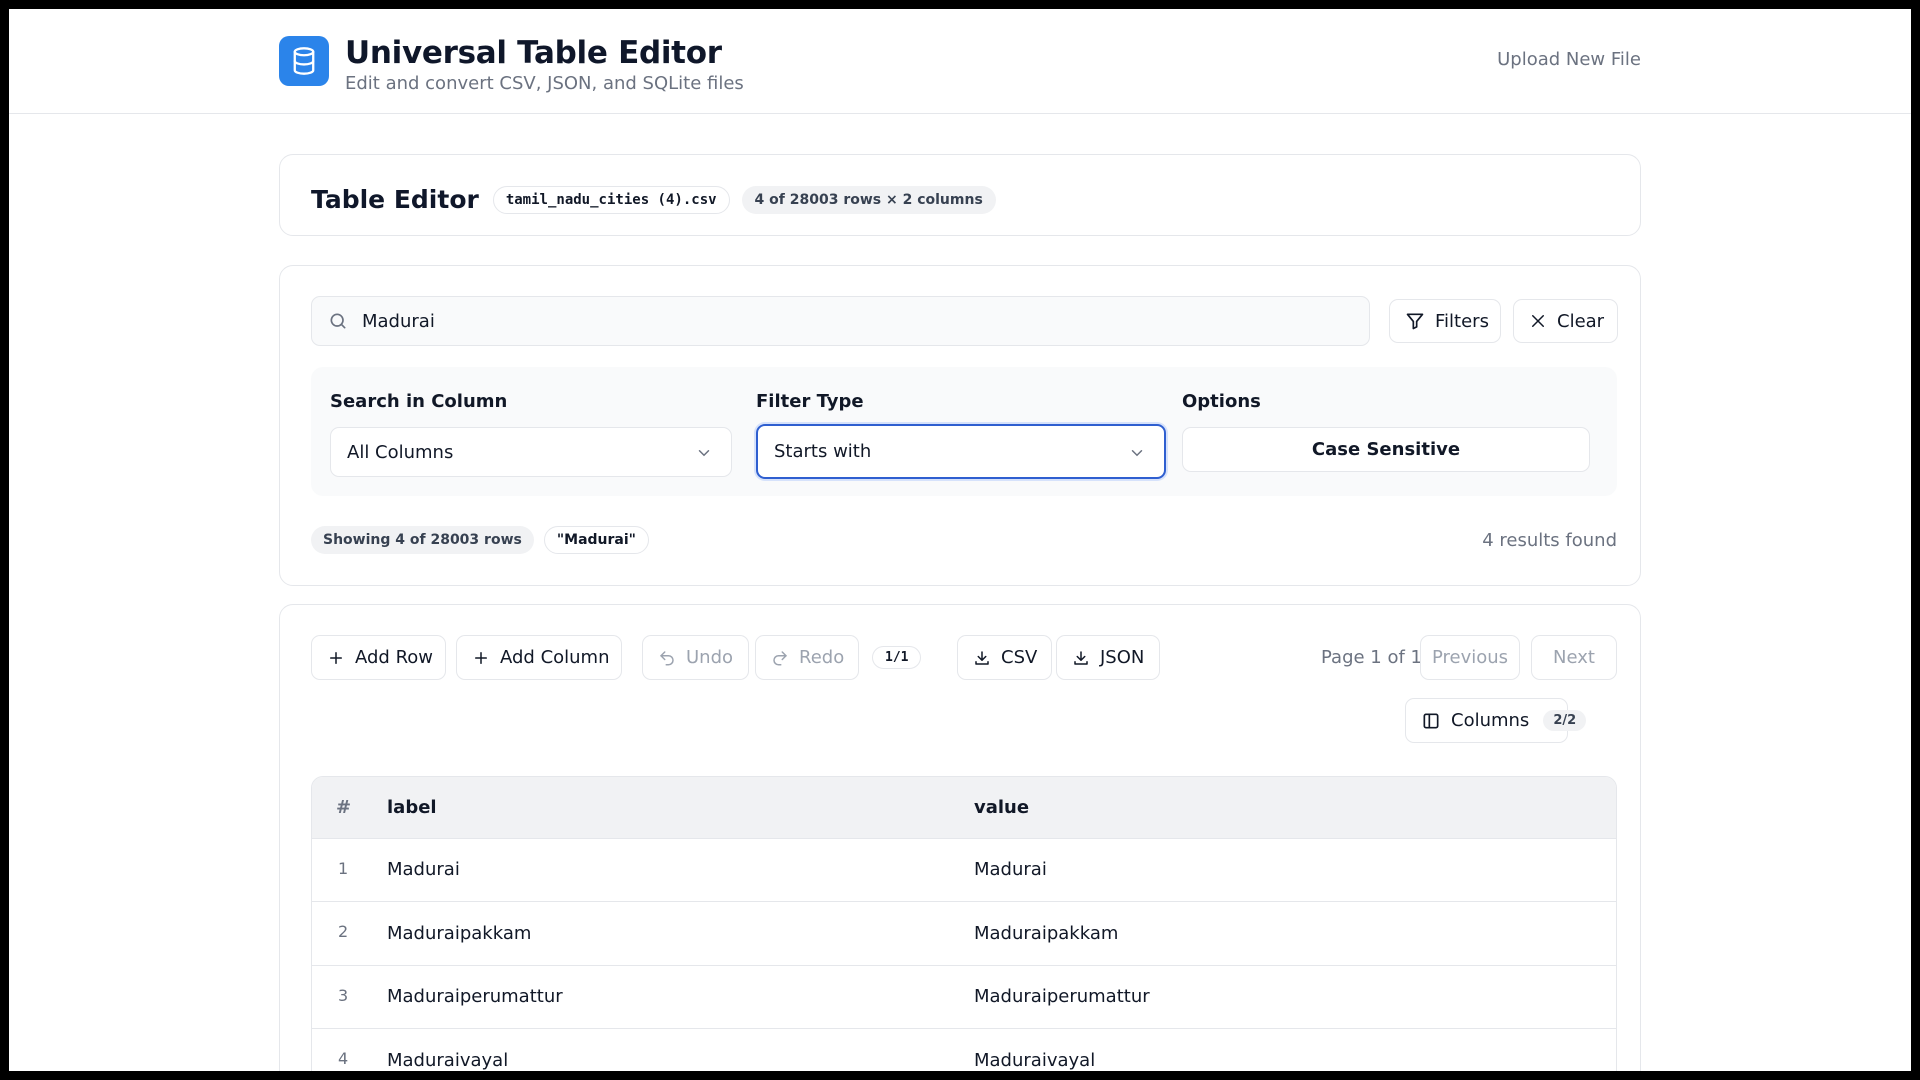 This screenshot has height=1080, width=1920. I want to click on undo-icon, so click(667, 658).